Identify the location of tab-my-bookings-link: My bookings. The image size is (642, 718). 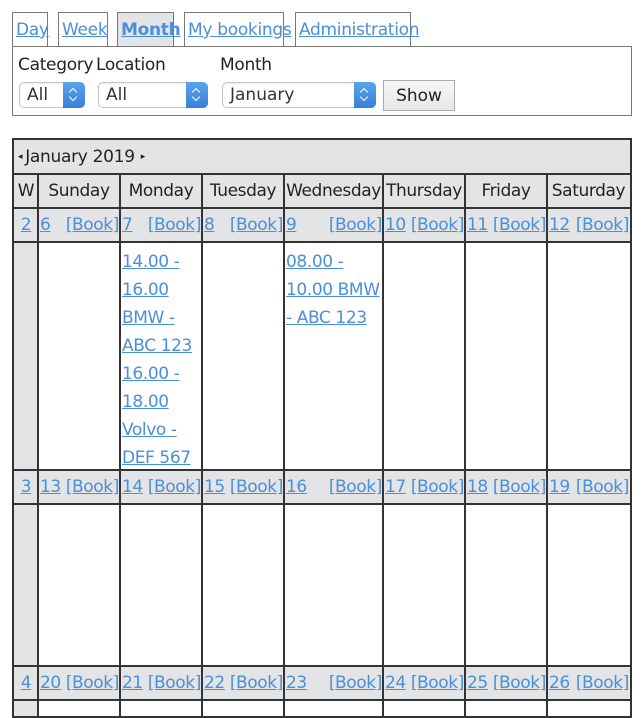
(240, 30).